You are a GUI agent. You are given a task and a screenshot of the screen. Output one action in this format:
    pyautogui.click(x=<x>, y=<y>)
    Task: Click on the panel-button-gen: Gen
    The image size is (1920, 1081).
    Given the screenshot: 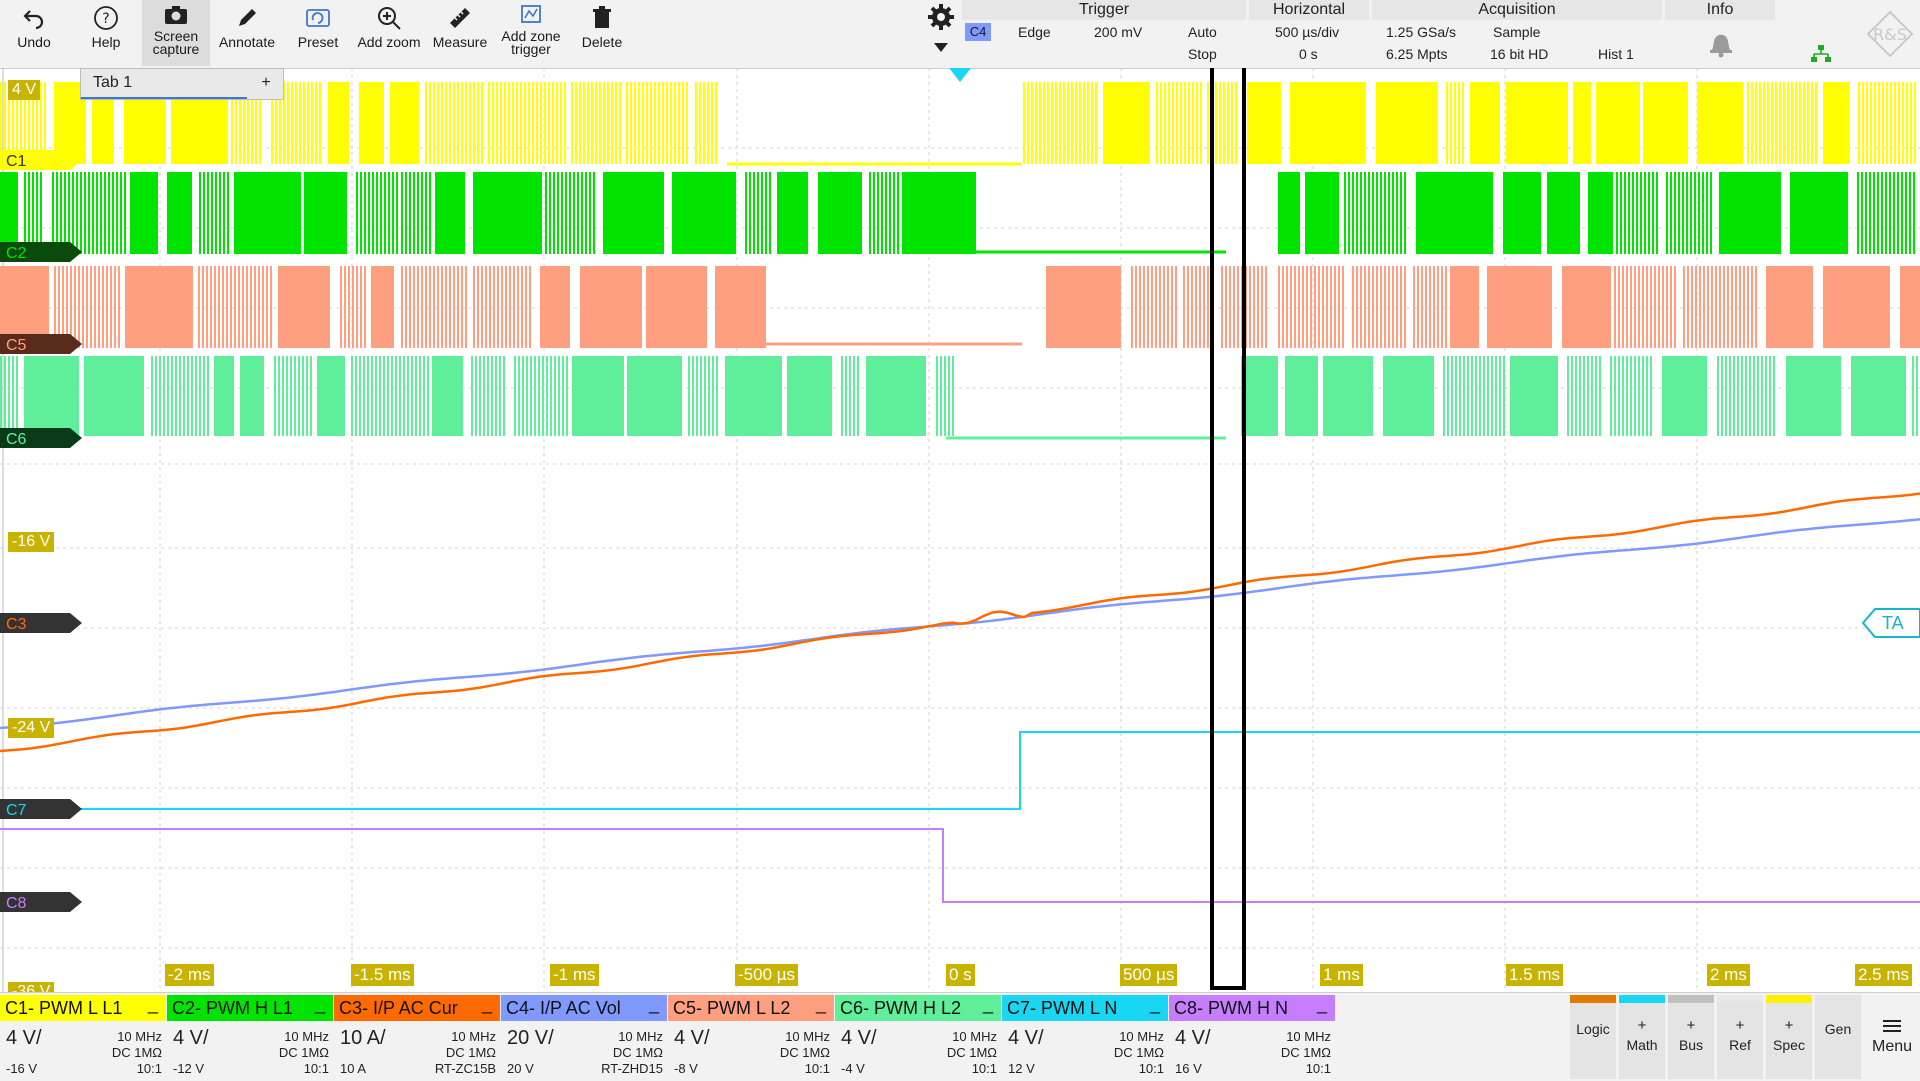 What is the action you would take?
    pyautogui.click(x=1838, y=1037)
    